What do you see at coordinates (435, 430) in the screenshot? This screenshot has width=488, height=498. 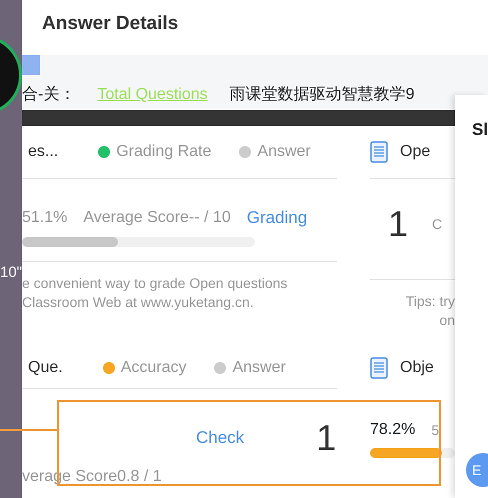 I see `cut-text: 5` at bounding box center [435, 430].